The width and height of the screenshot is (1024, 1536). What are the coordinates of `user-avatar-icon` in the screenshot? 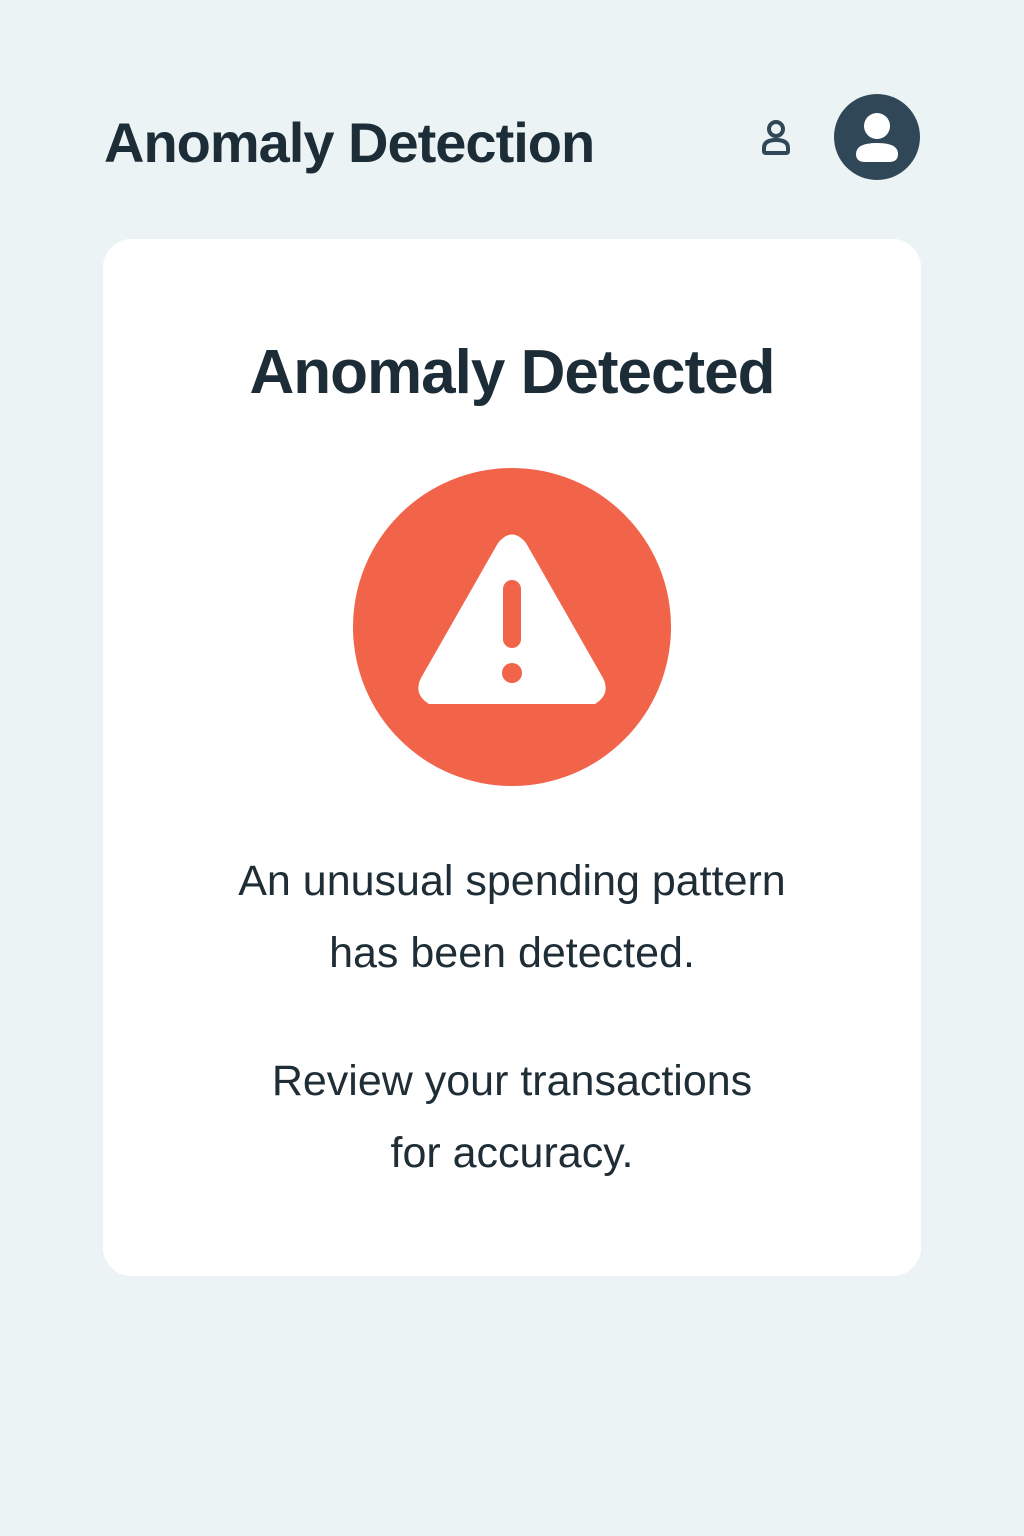 It's located at (877, 137).